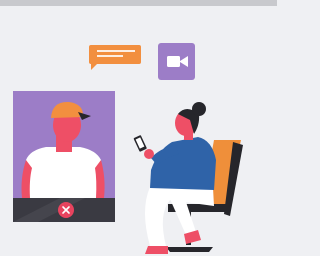 This screenshot has height=256, width=320. Describe the element at coordinates (66, 210) in the screenshot. I see `end-call-button` at that location.